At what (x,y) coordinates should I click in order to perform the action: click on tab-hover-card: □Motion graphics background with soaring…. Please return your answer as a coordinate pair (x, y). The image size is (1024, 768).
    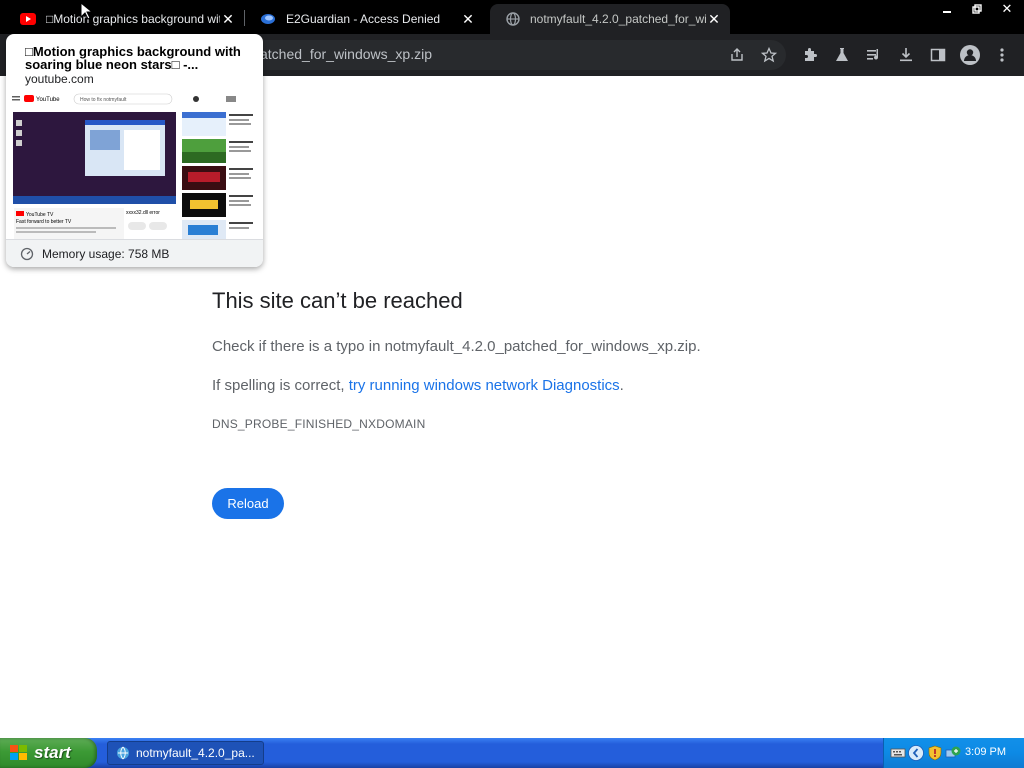
    Looking at the image, I should click on (134, 150).